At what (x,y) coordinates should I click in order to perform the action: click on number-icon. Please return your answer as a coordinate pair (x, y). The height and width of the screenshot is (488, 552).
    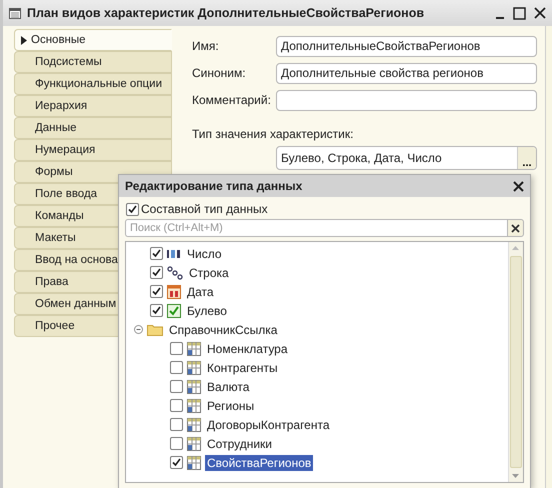
    Looking at the image, I should click on (174, 254).